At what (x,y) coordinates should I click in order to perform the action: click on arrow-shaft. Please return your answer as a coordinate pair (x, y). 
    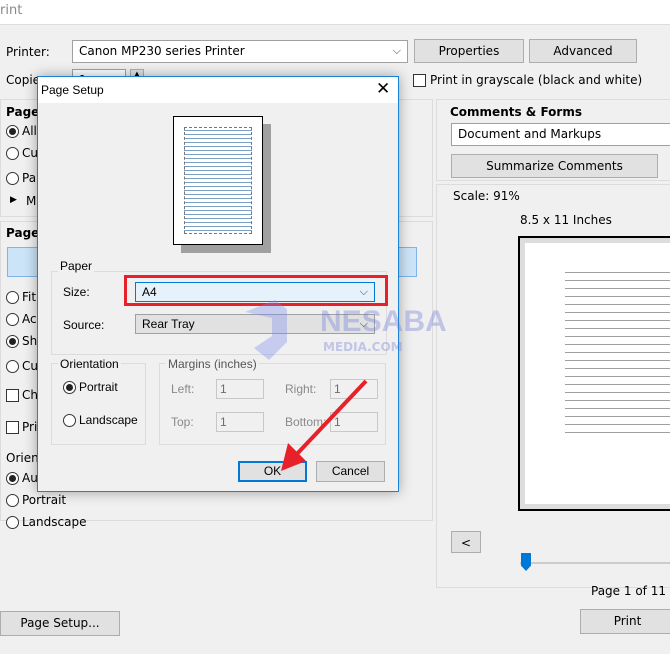
    Looking at the image, I should click on (330, 418).